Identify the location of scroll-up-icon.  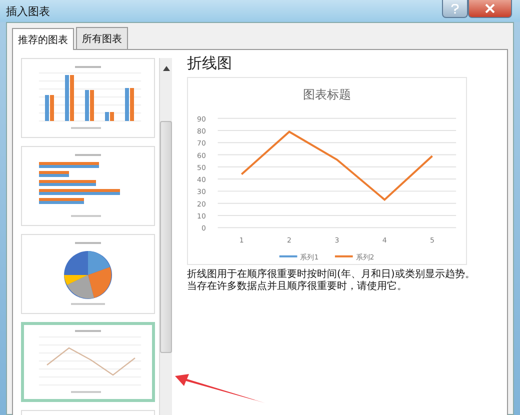
(166, 68).